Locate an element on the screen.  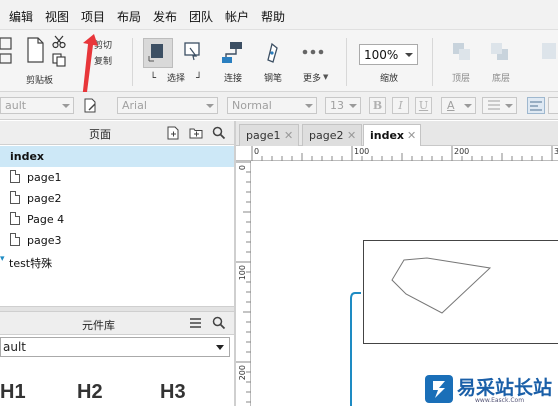
library-panel-header: 元件库 is located at coordinates (117, 323).